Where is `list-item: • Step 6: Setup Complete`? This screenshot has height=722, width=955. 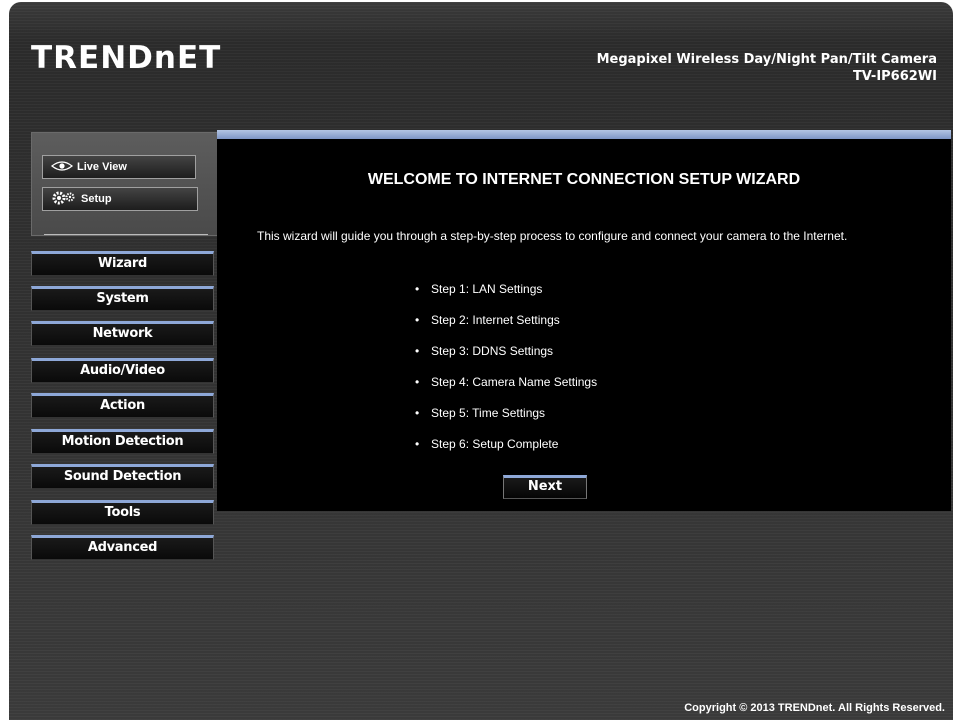 list-item: • Step 6: Setup Complete is located at coordinates (487, 444).